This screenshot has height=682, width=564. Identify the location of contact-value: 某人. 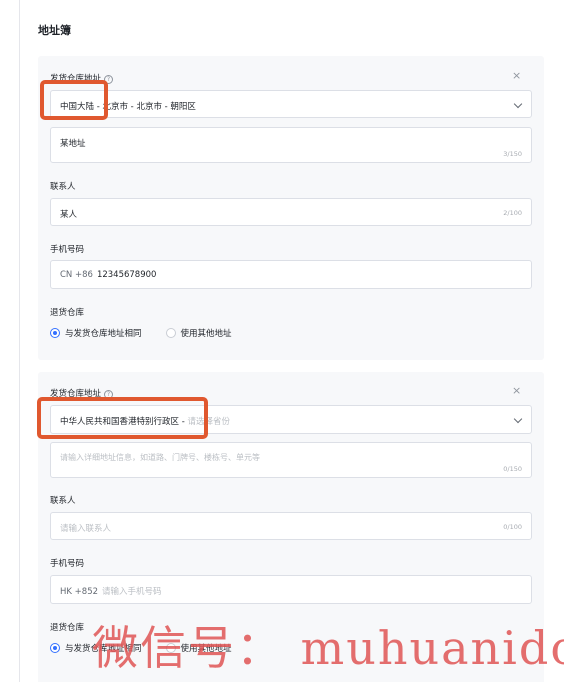
(69, 215).